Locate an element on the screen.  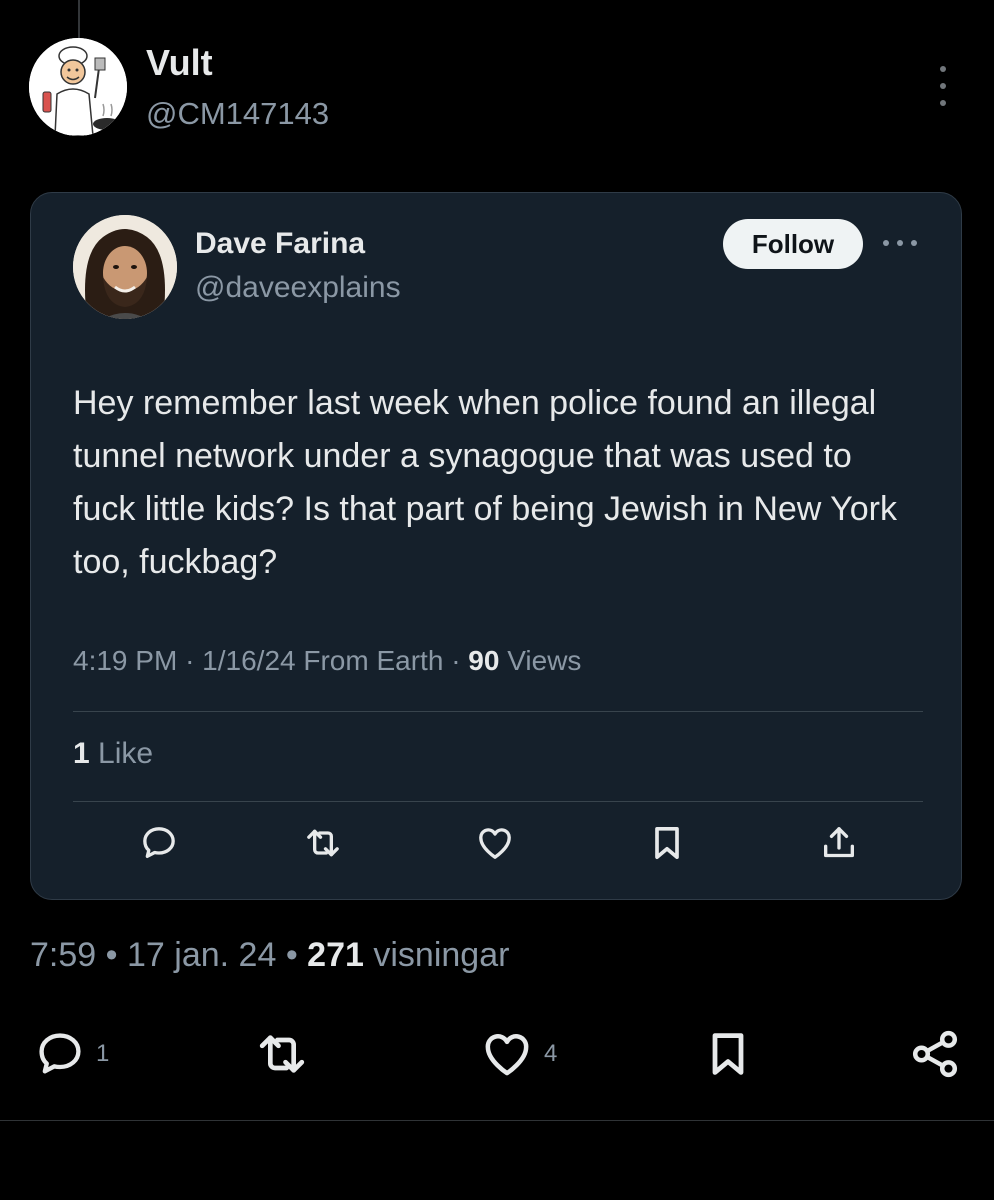
heart-icon is located at coordinates (507, 1055).